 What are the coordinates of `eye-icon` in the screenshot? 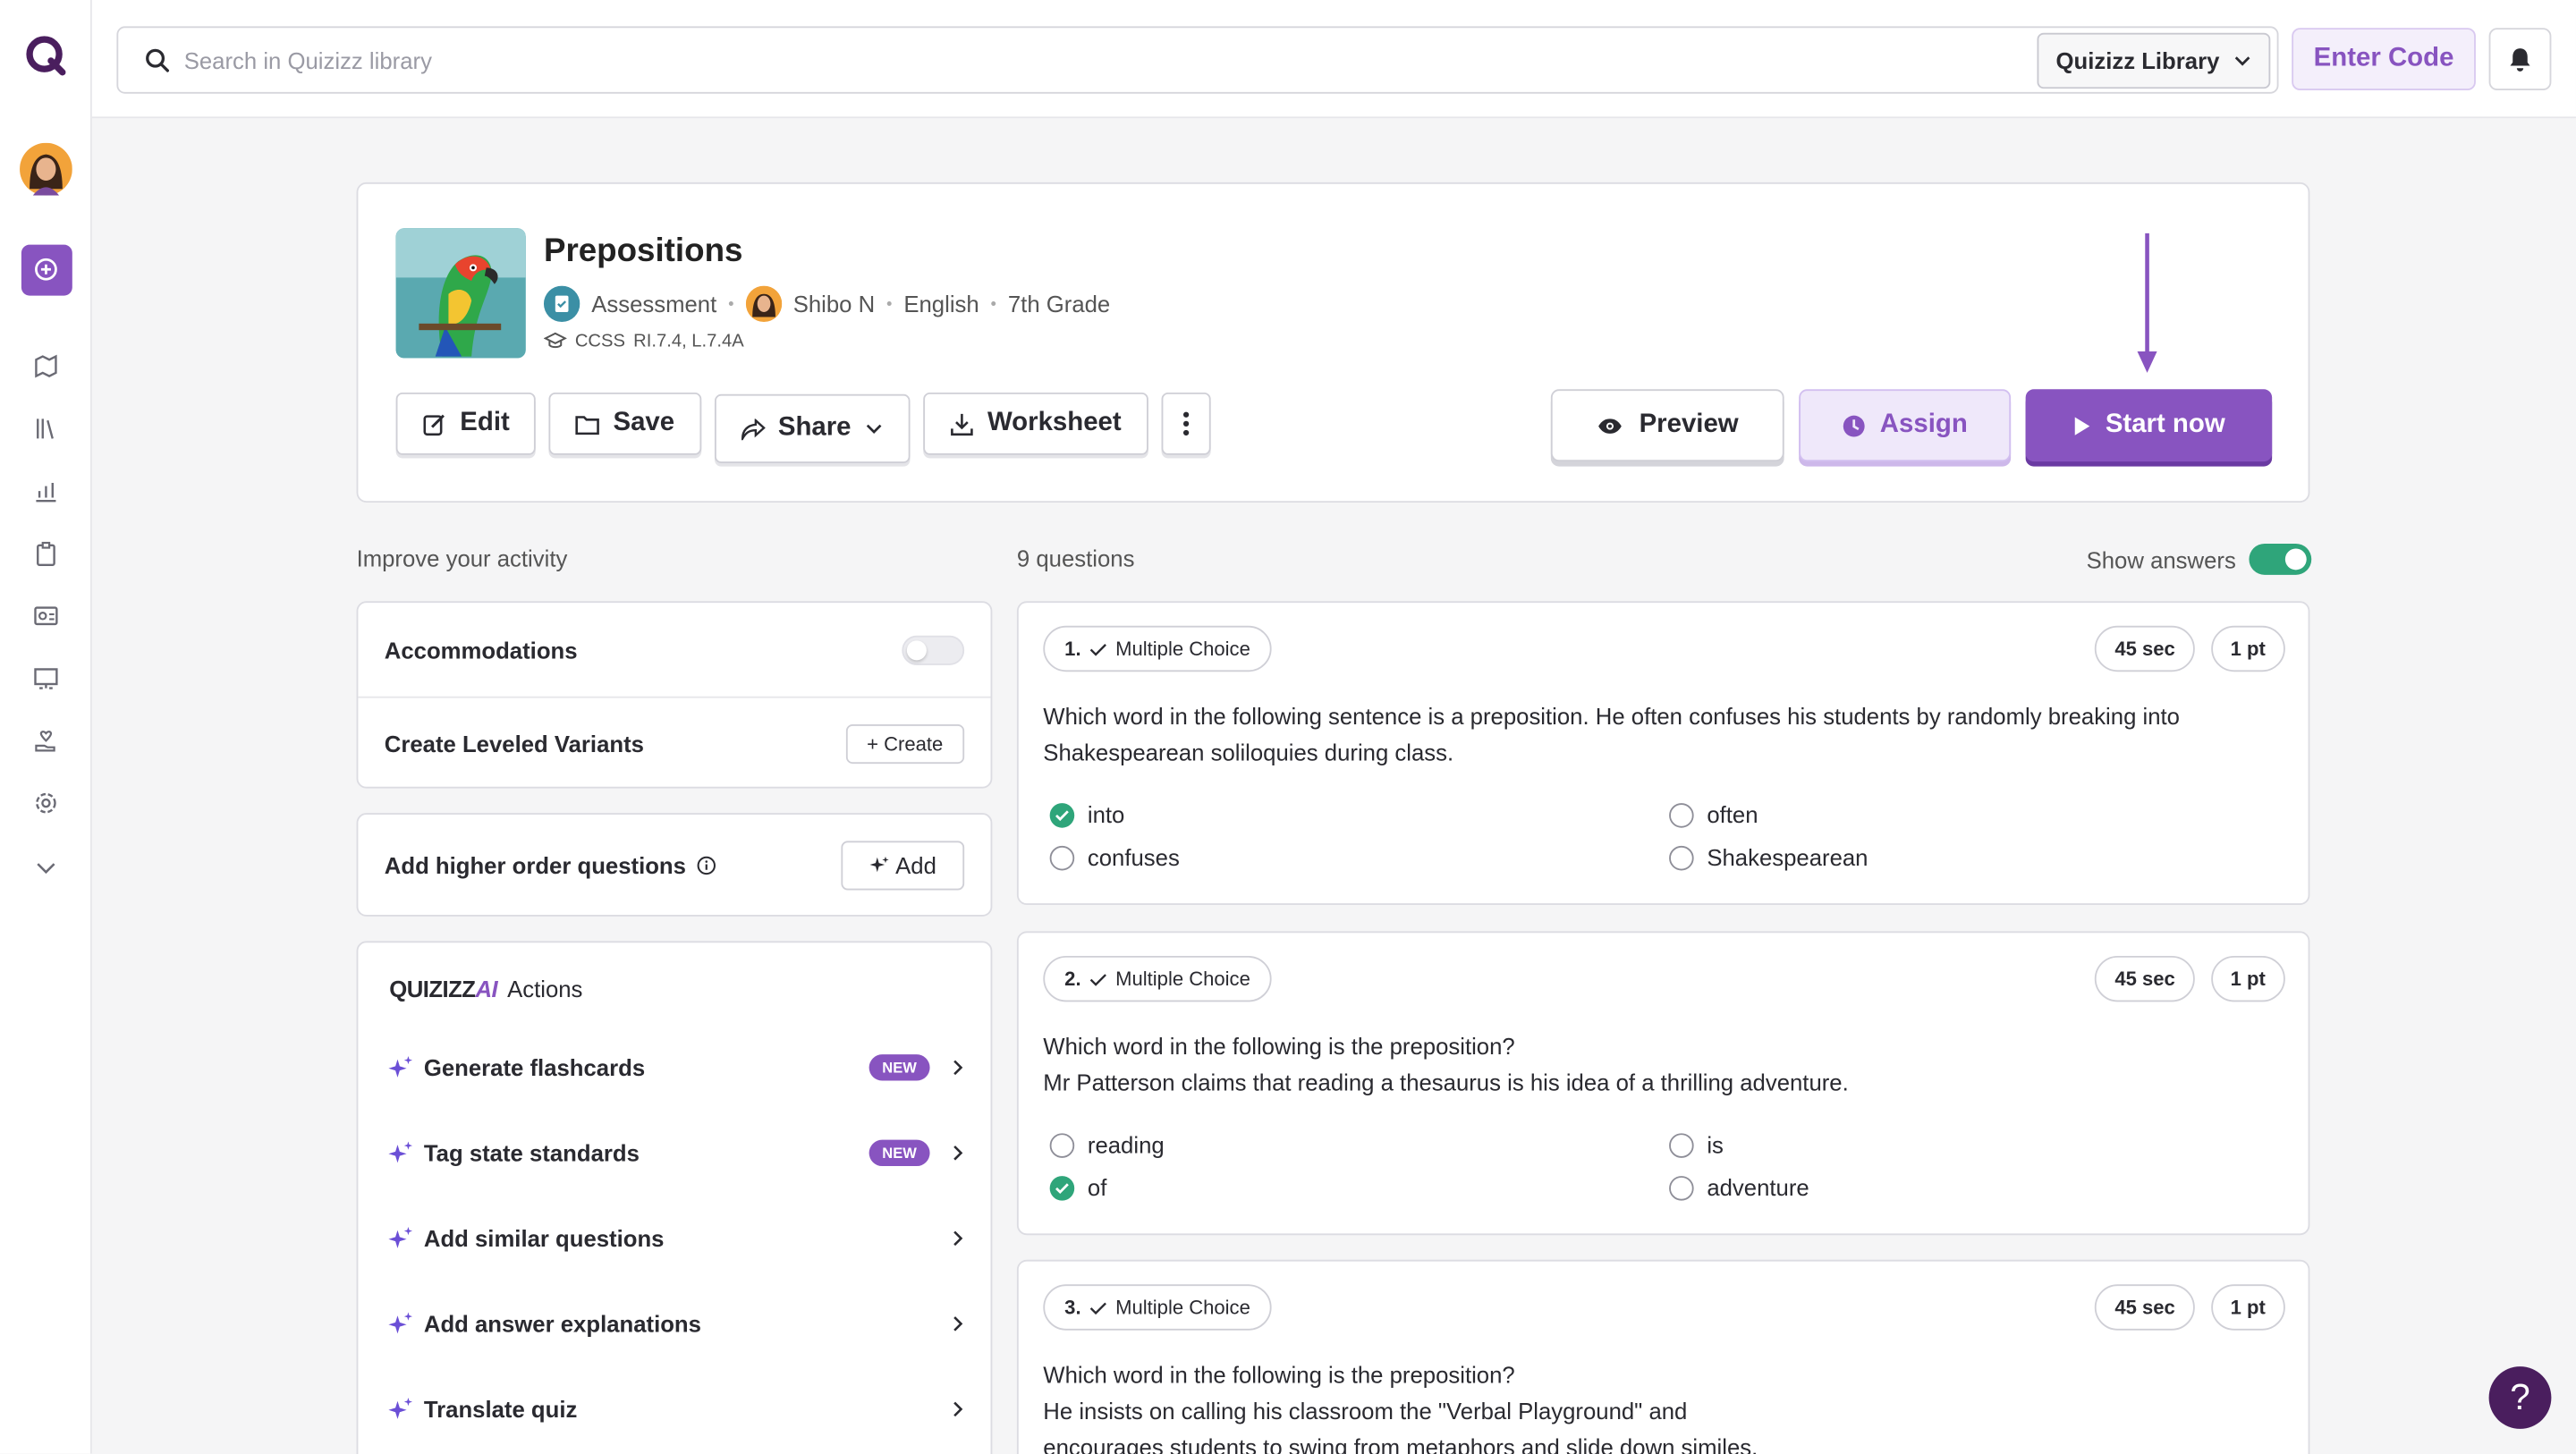 It's located at (1609, 425).